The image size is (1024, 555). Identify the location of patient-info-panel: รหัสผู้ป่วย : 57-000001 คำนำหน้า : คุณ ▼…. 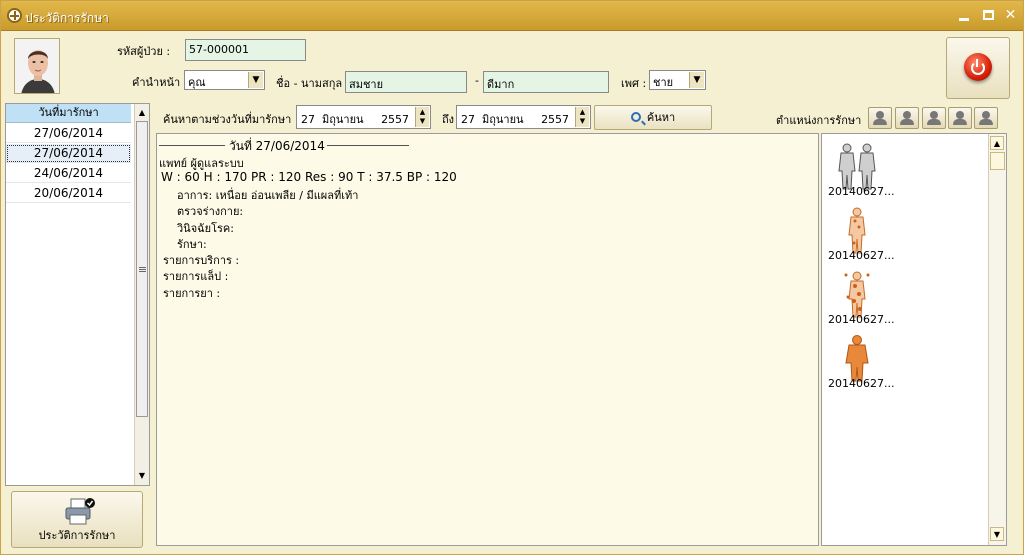
(513, 67).